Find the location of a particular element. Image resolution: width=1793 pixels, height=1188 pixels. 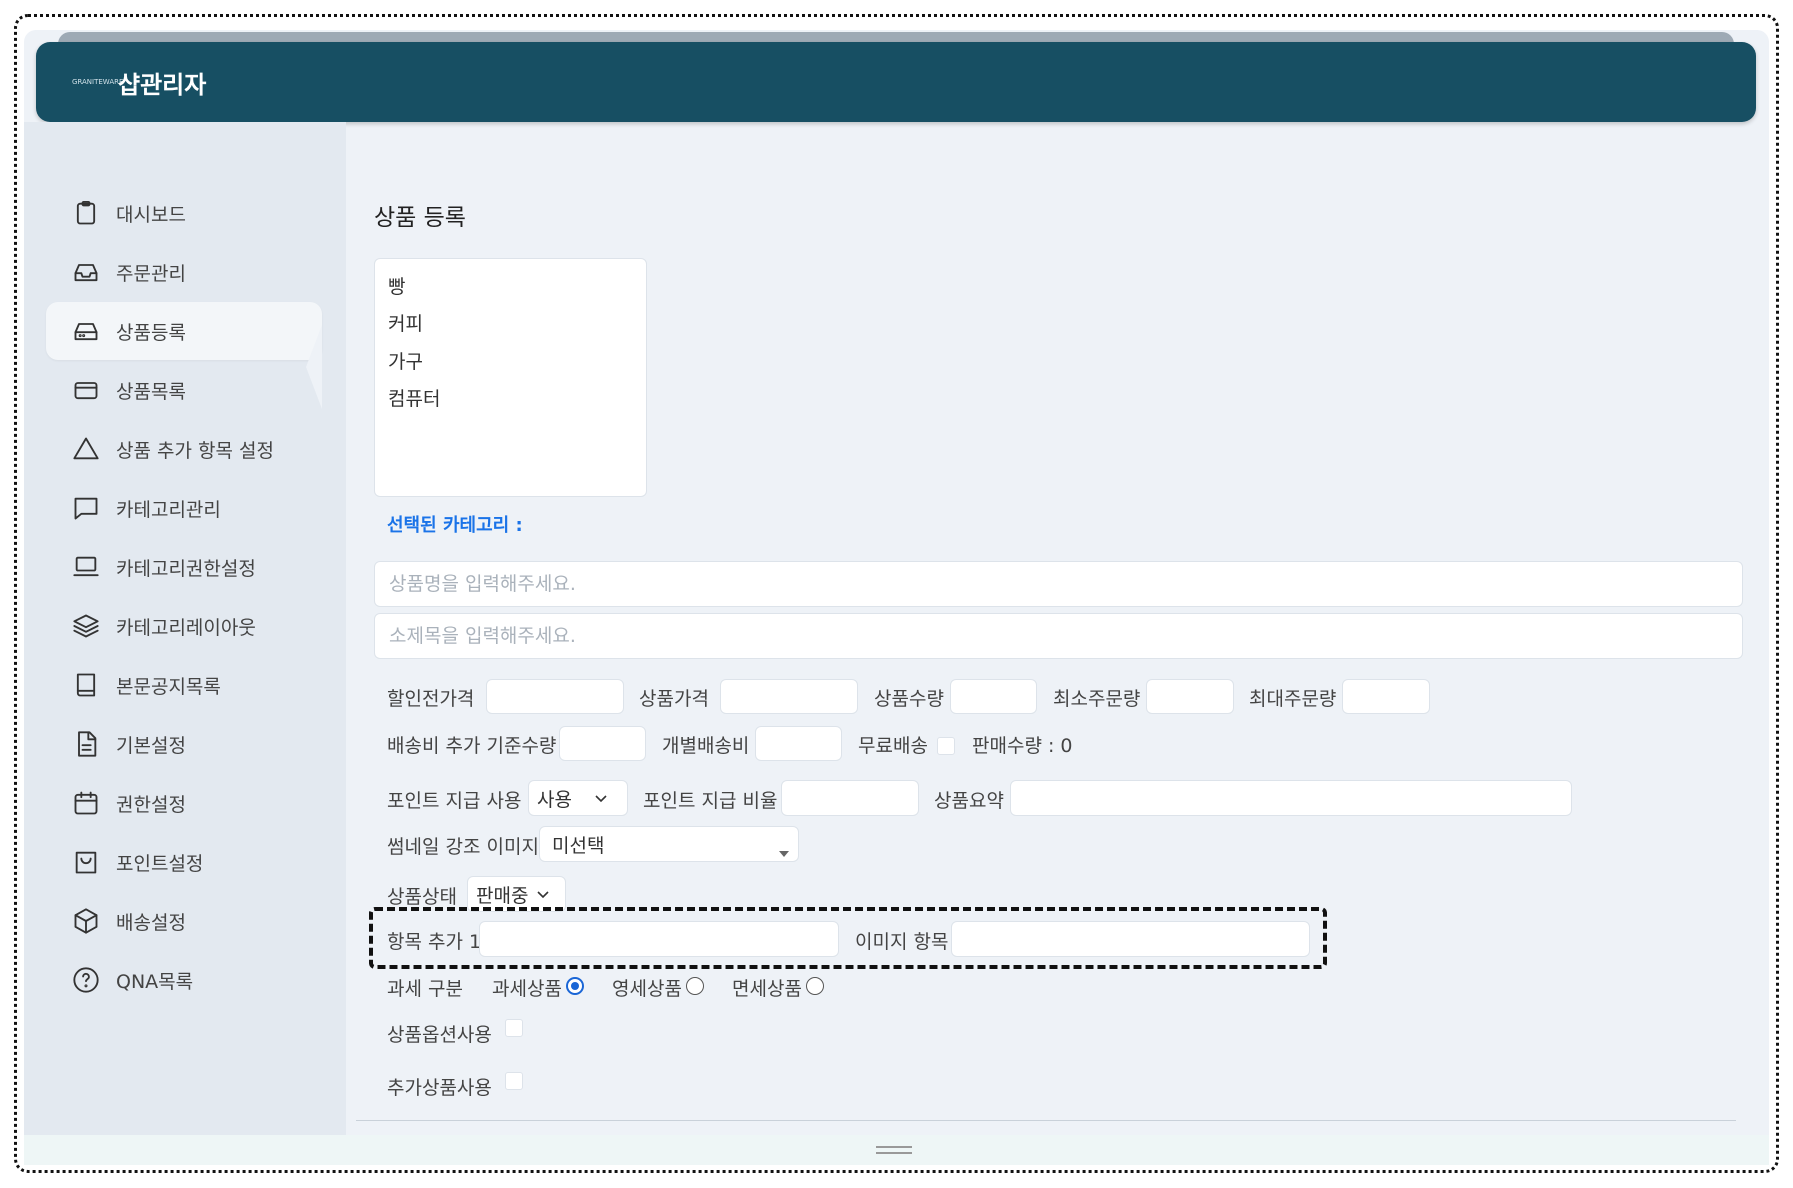

category-option: 컴퓨터 is located at coordinates (414, 397).